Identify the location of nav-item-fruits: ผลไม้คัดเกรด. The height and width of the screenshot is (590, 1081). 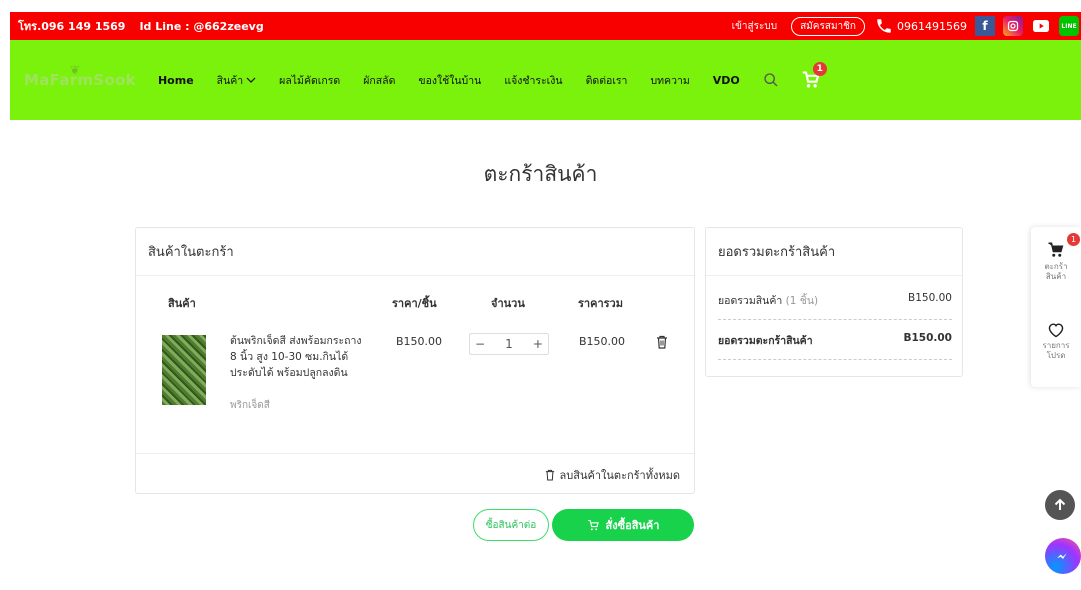
(309, 80).